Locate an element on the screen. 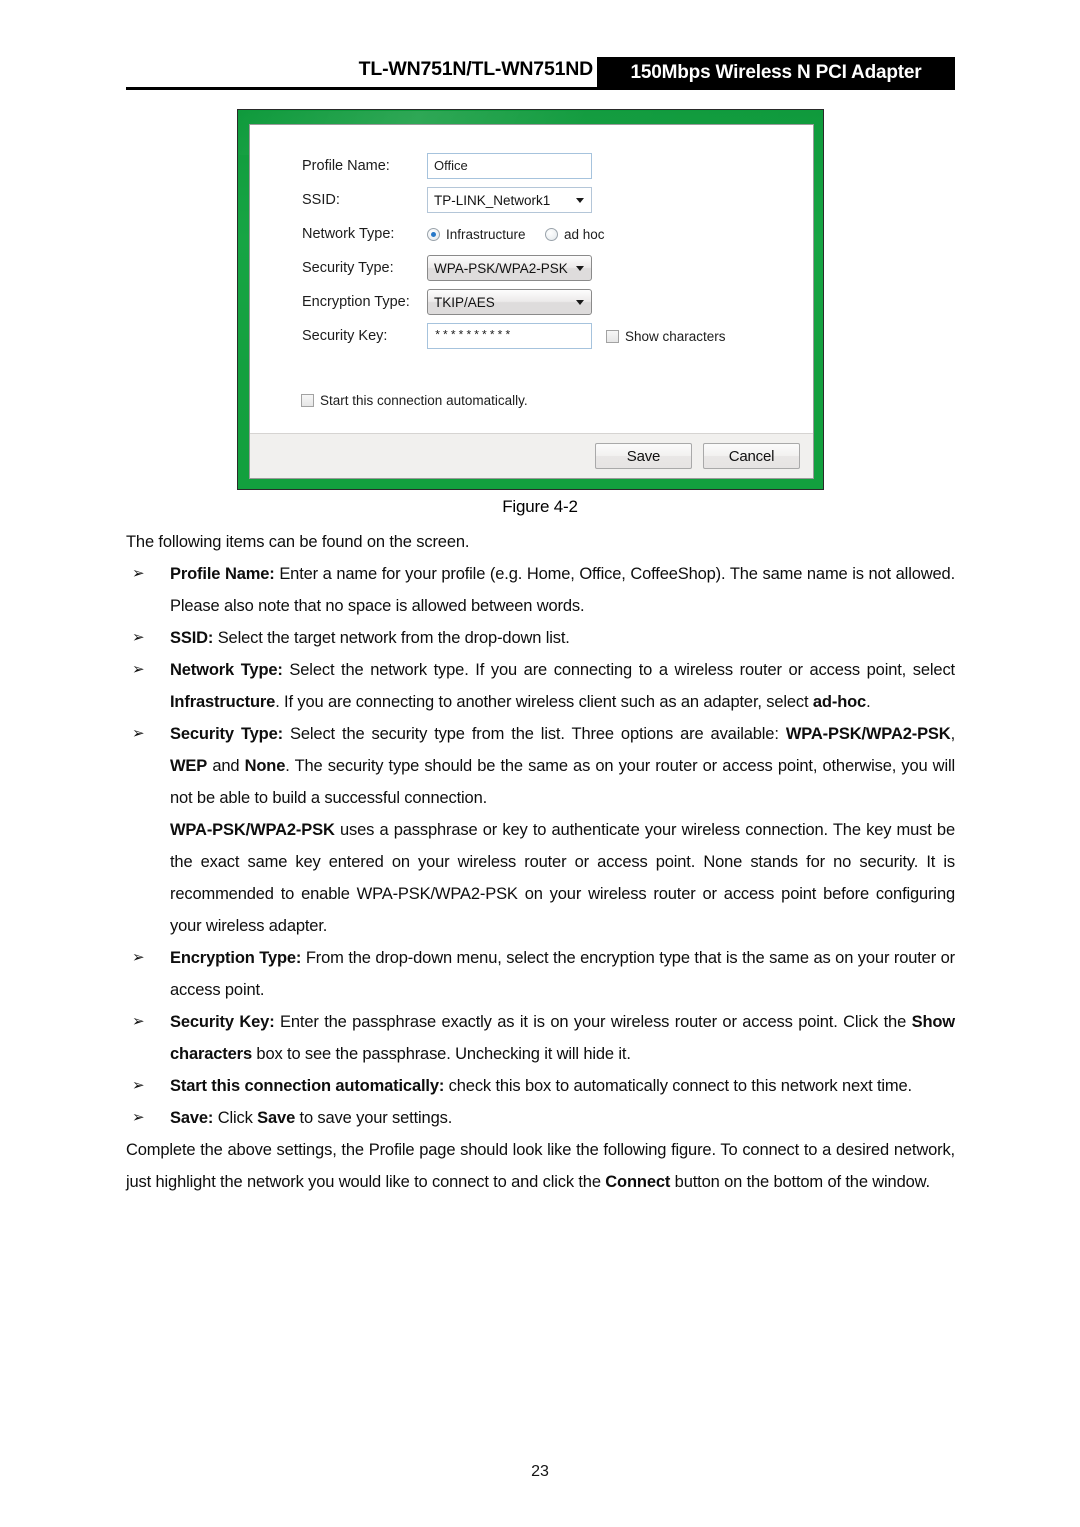  ssid-label: SSID: is located at coordinates (321, 200).